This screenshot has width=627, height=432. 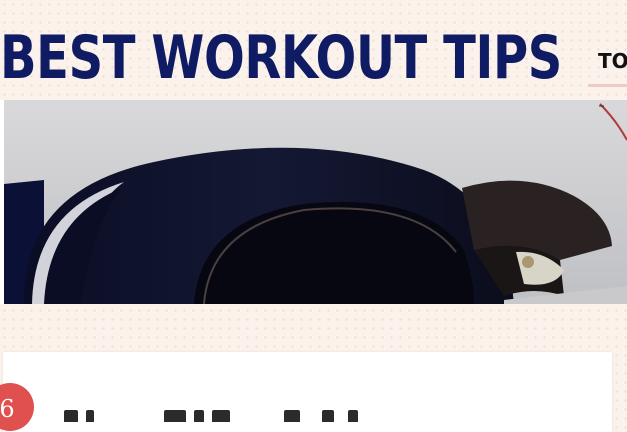 I want to click on post-title-peek, so click(x=220, y=417).